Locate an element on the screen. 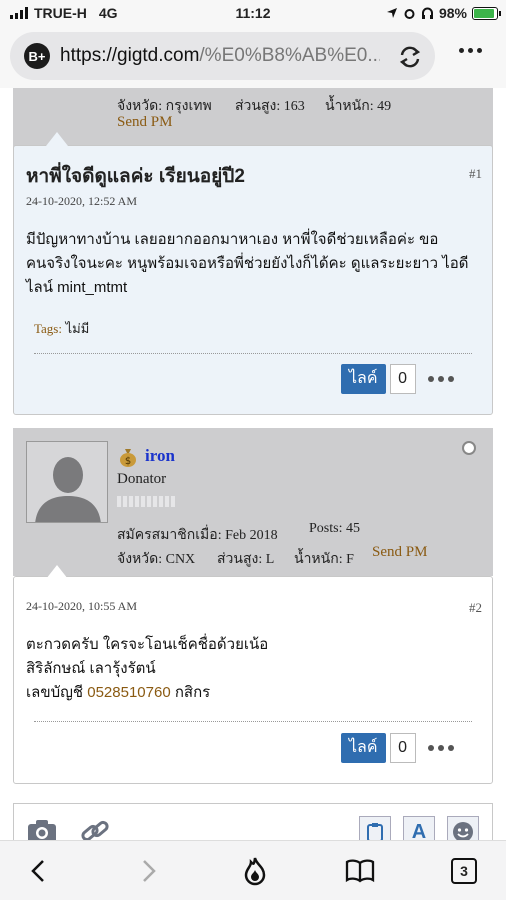  weight-label: น้ำหนัก: 49 is located at coordinates (358, 106).